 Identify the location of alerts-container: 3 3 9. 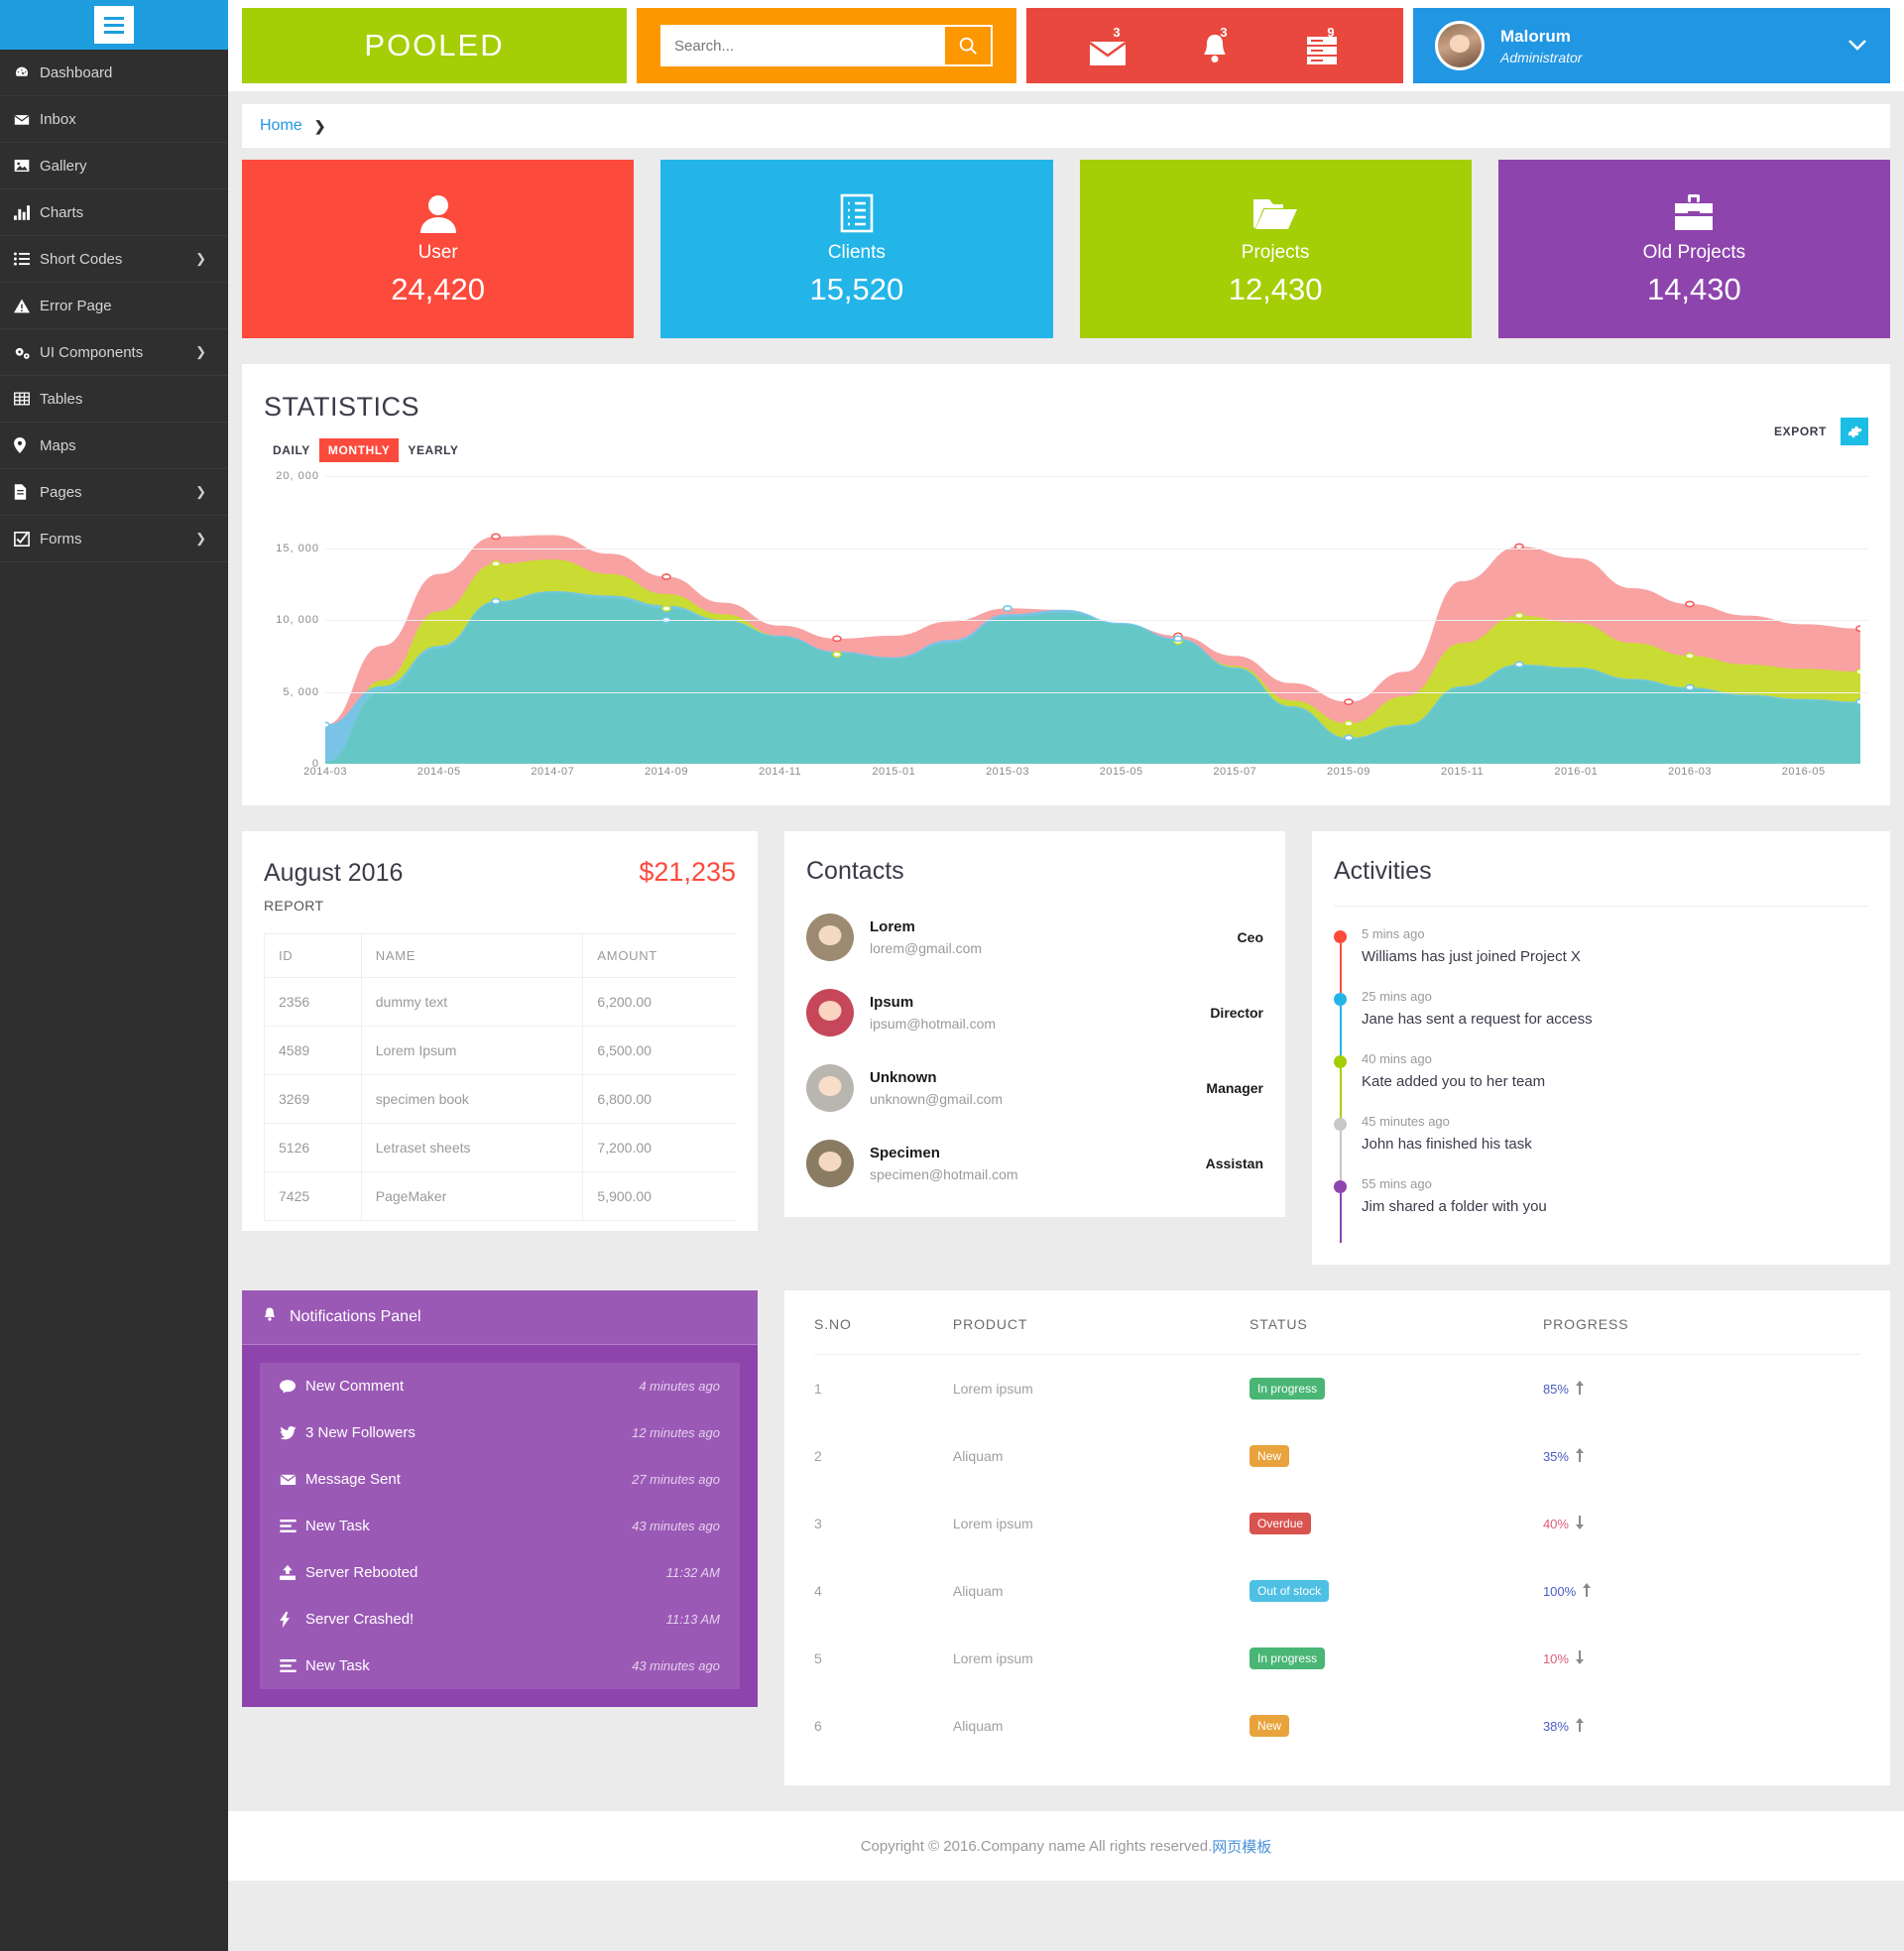
(1214, 45).